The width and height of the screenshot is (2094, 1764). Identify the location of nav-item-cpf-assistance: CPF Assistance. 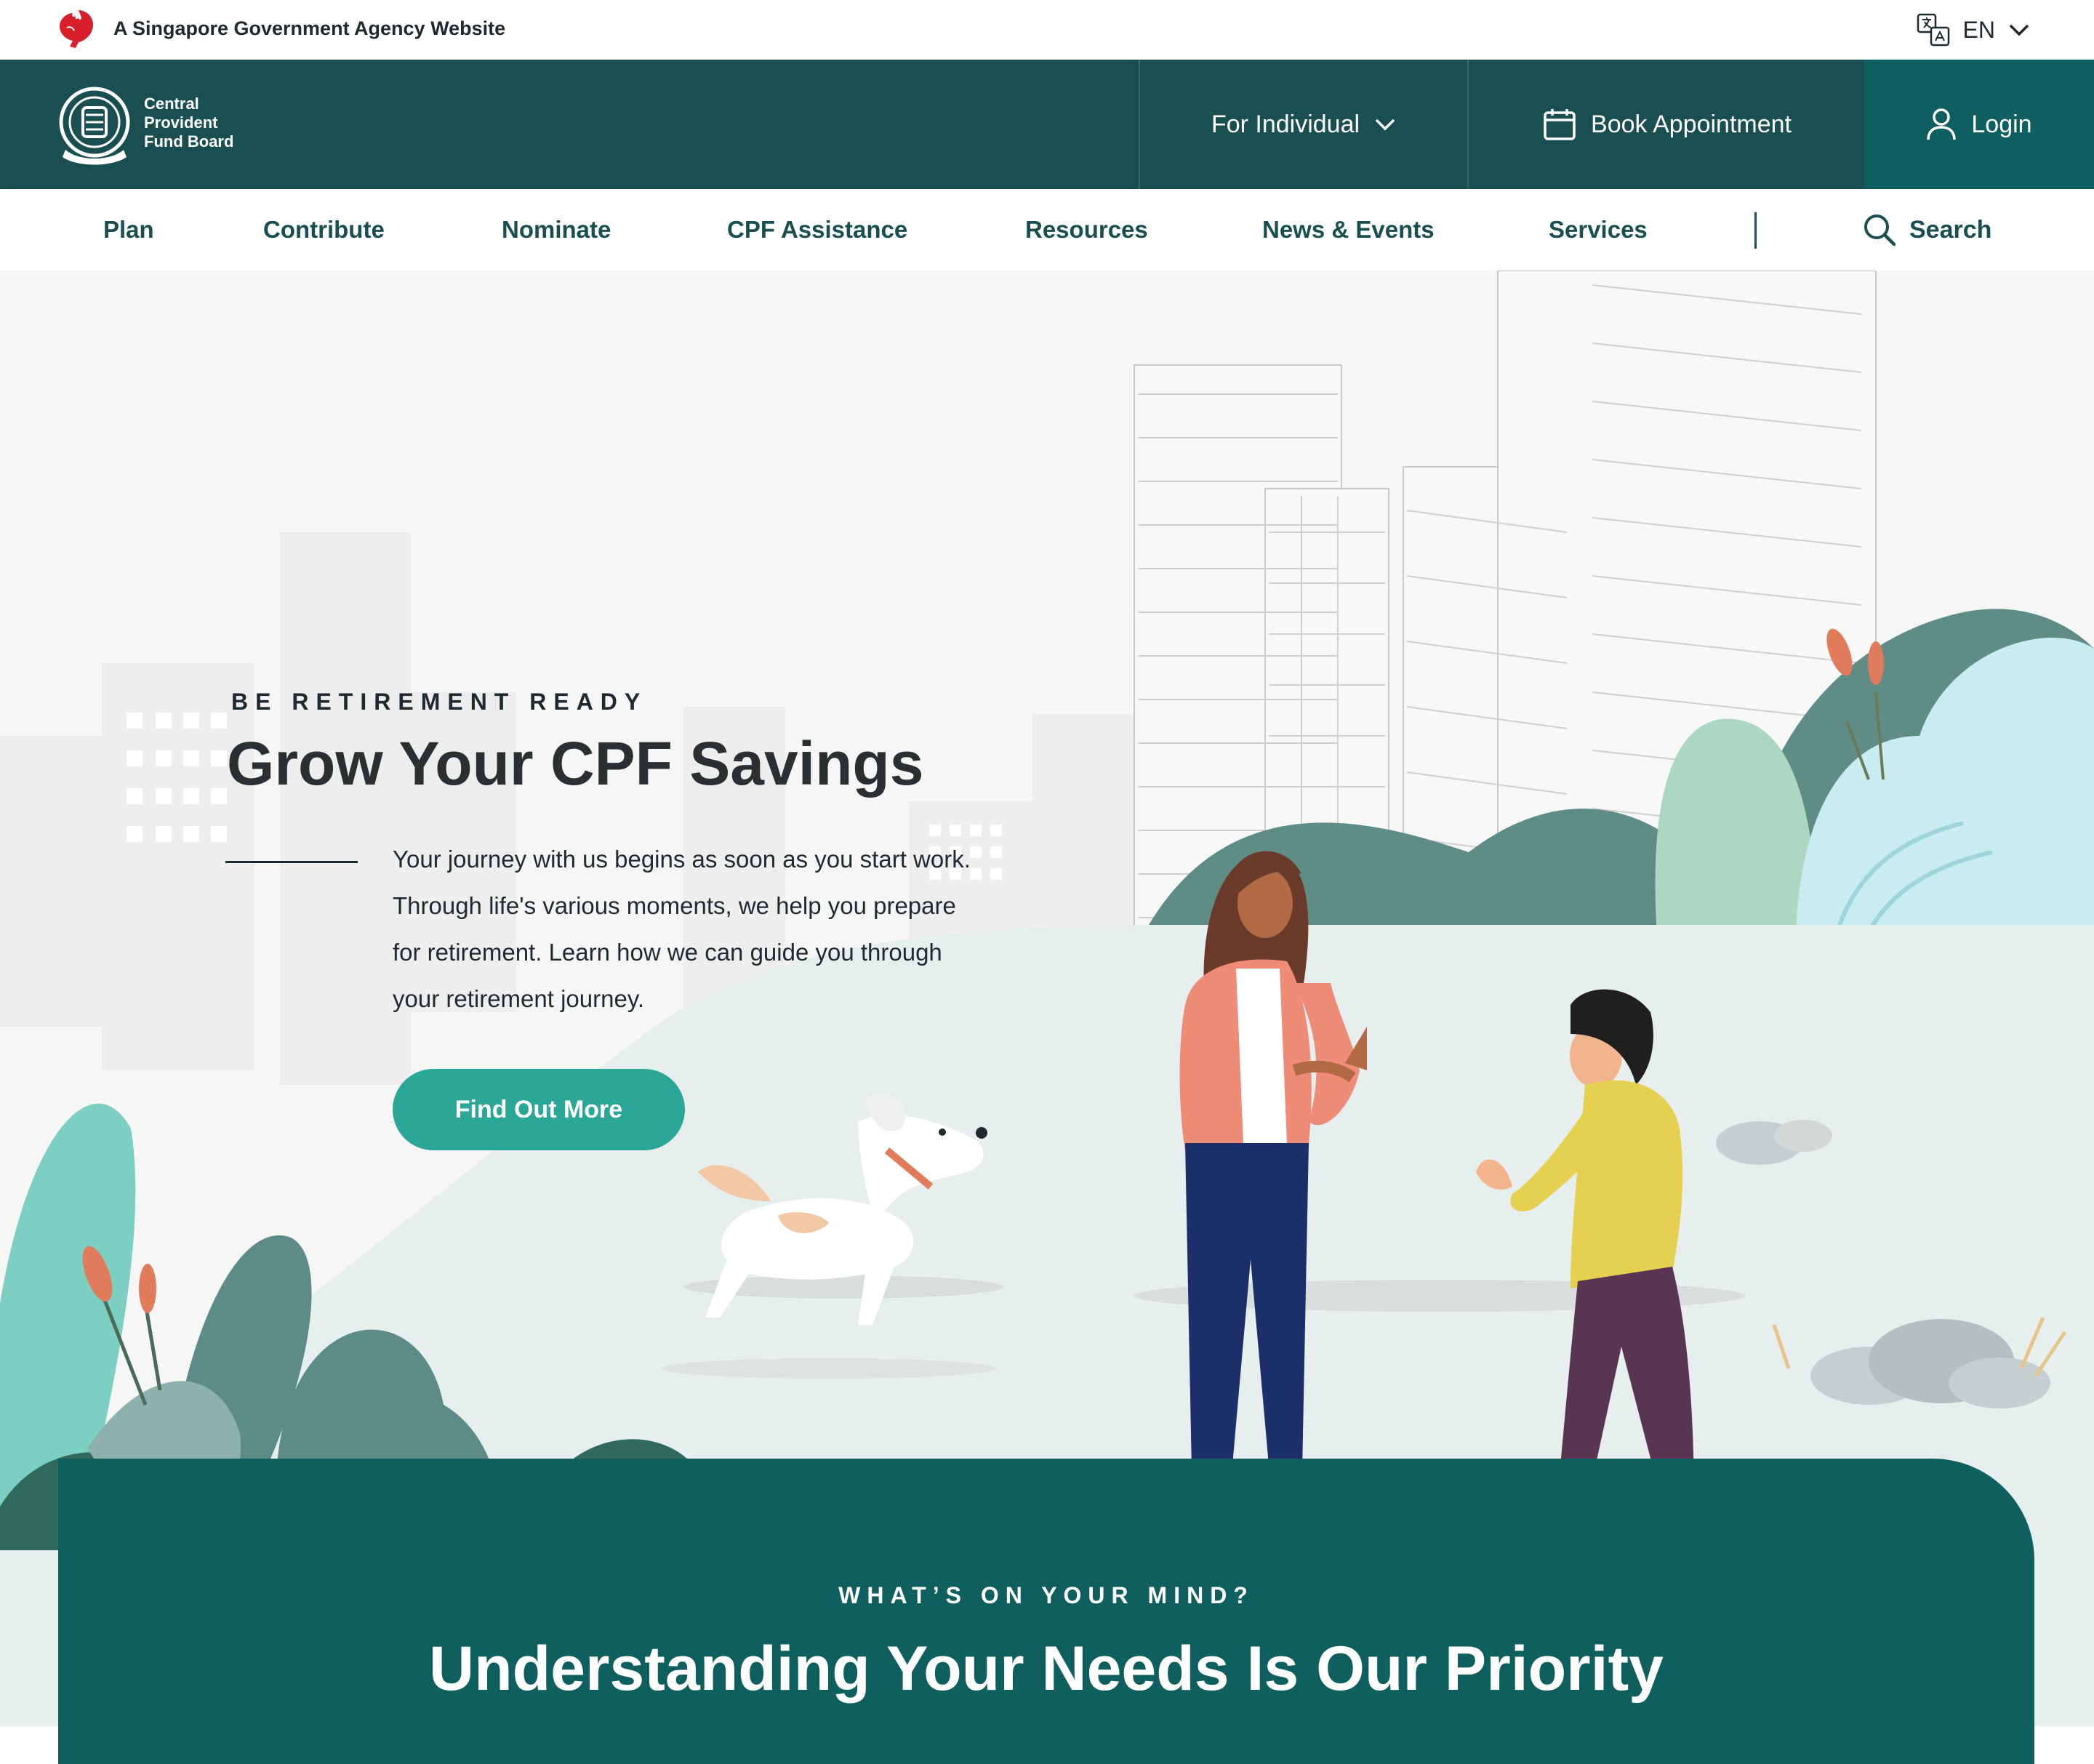
(817, 229).